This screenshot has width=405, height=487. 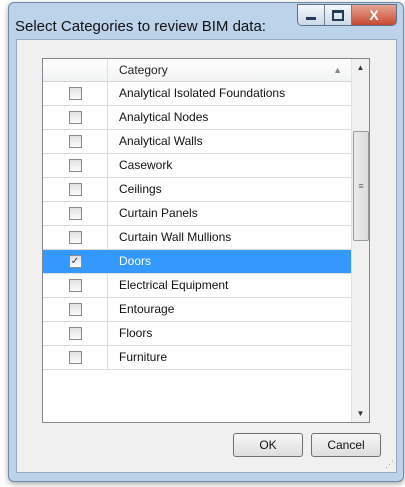 What do you see at coordinates (143, 357) in the screenshot?
I see `category-label: Furniture` at bounding box center [143, 357].